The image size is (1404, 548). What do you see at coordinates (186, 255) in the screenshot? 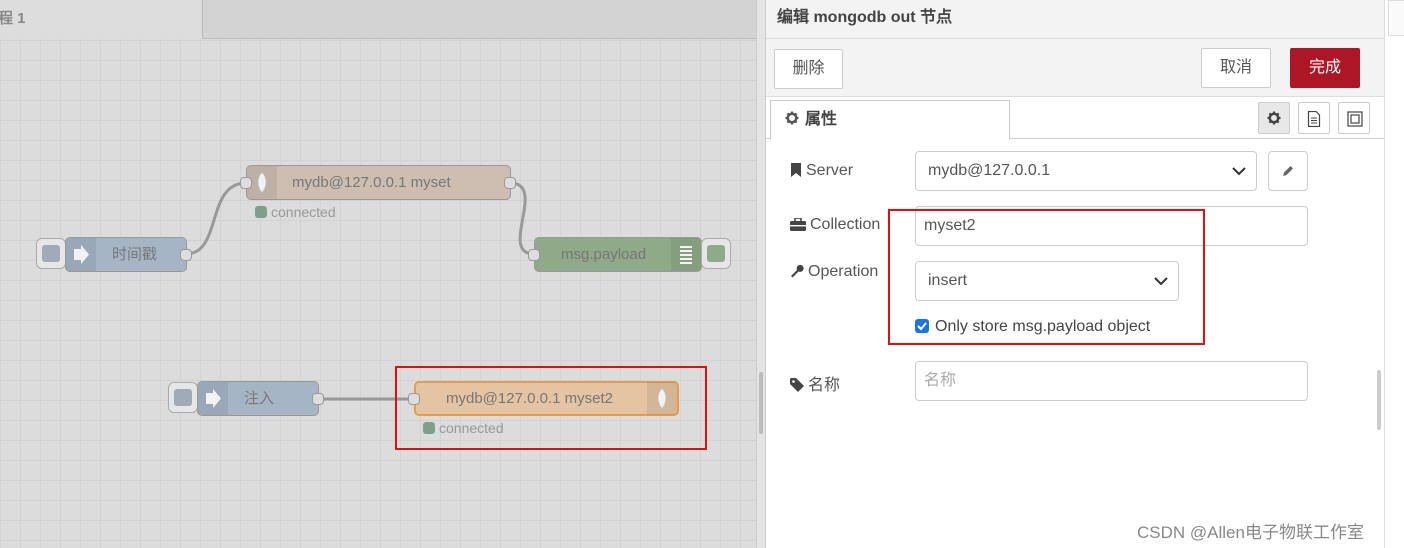
I see `timestamp-output-port` at bounding box center [186, 255].